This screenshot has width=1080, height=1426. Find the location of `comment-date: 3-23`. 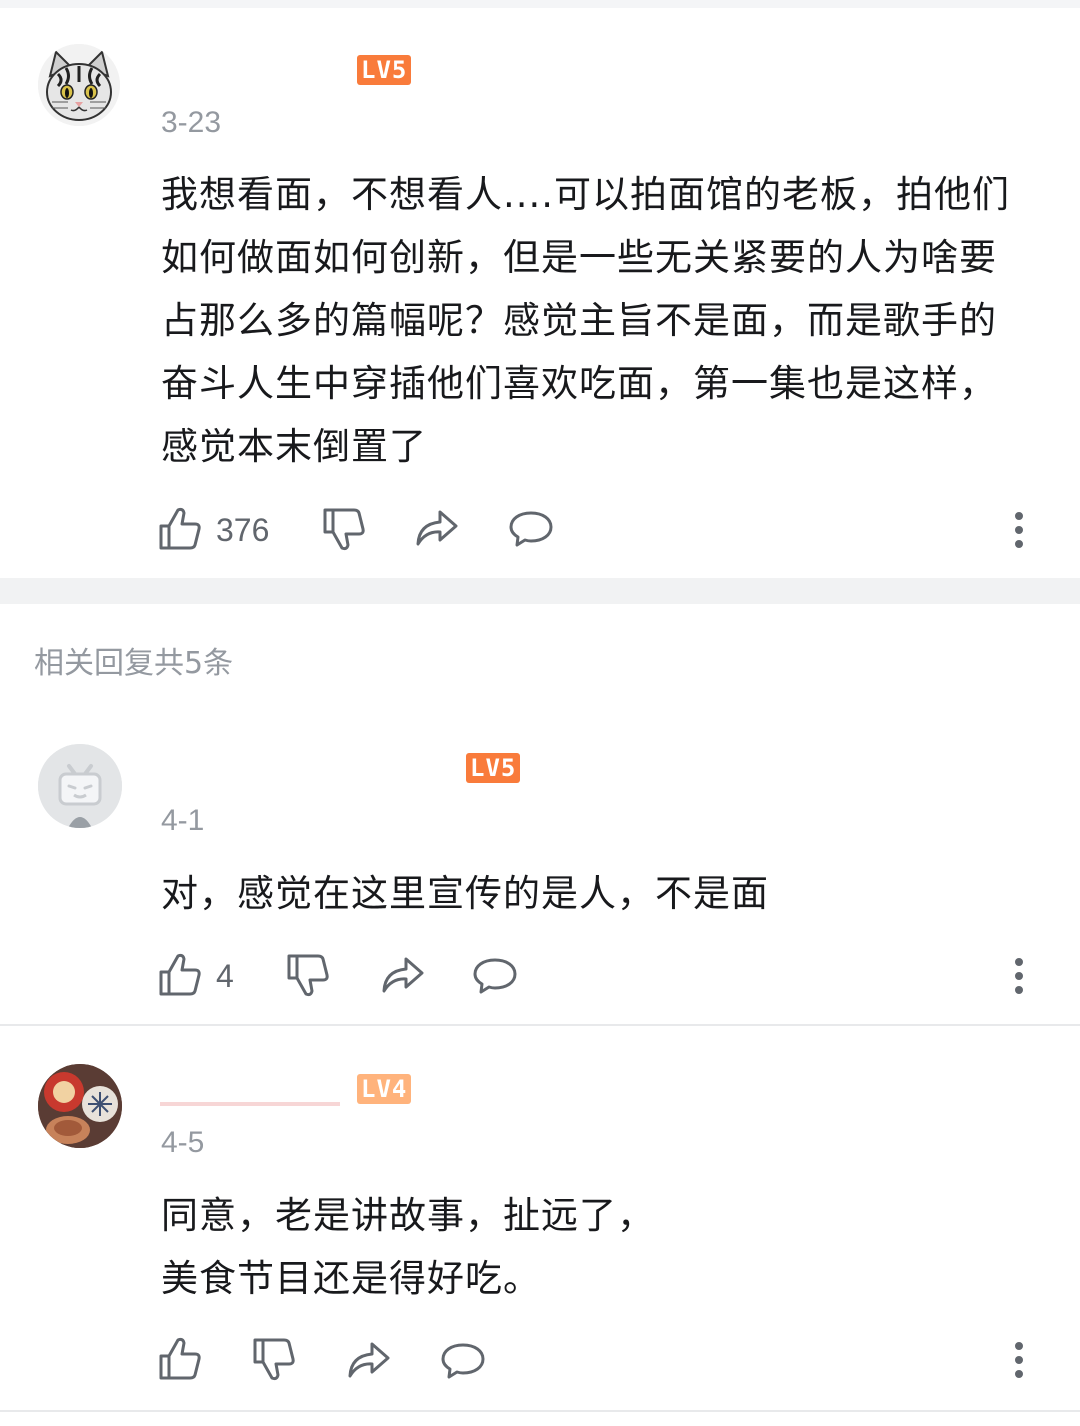

comment-date: 3-23 is located at coordinates (191, 122).